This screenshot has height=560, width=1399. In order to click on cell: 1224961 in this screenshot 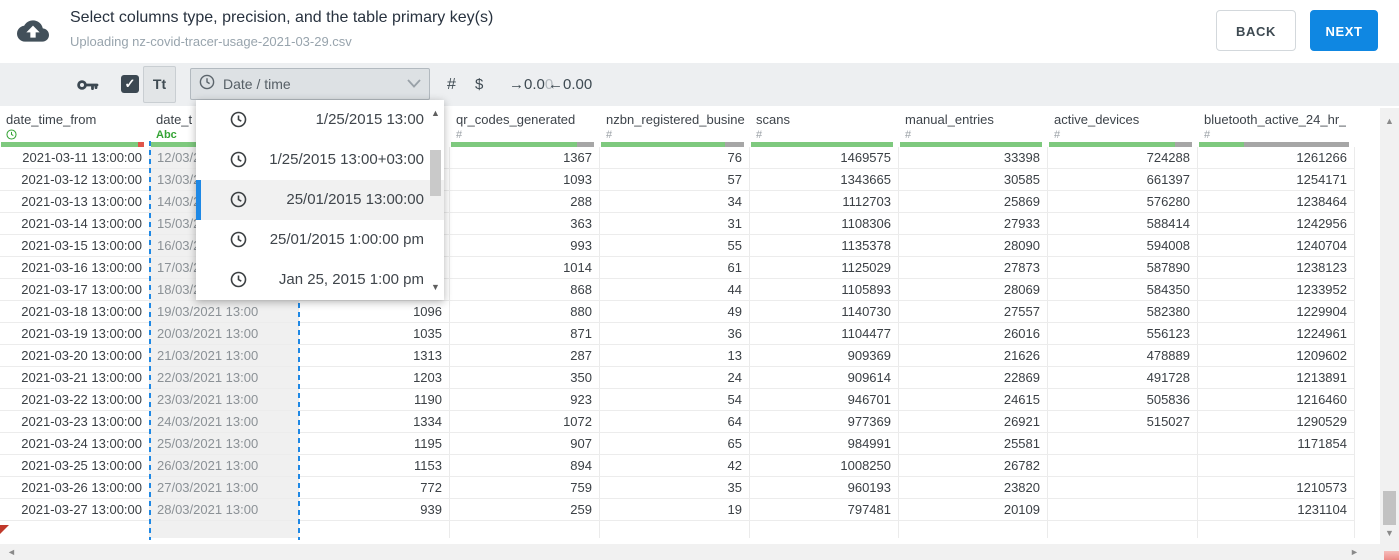, I will do `click(1276, 333)`.